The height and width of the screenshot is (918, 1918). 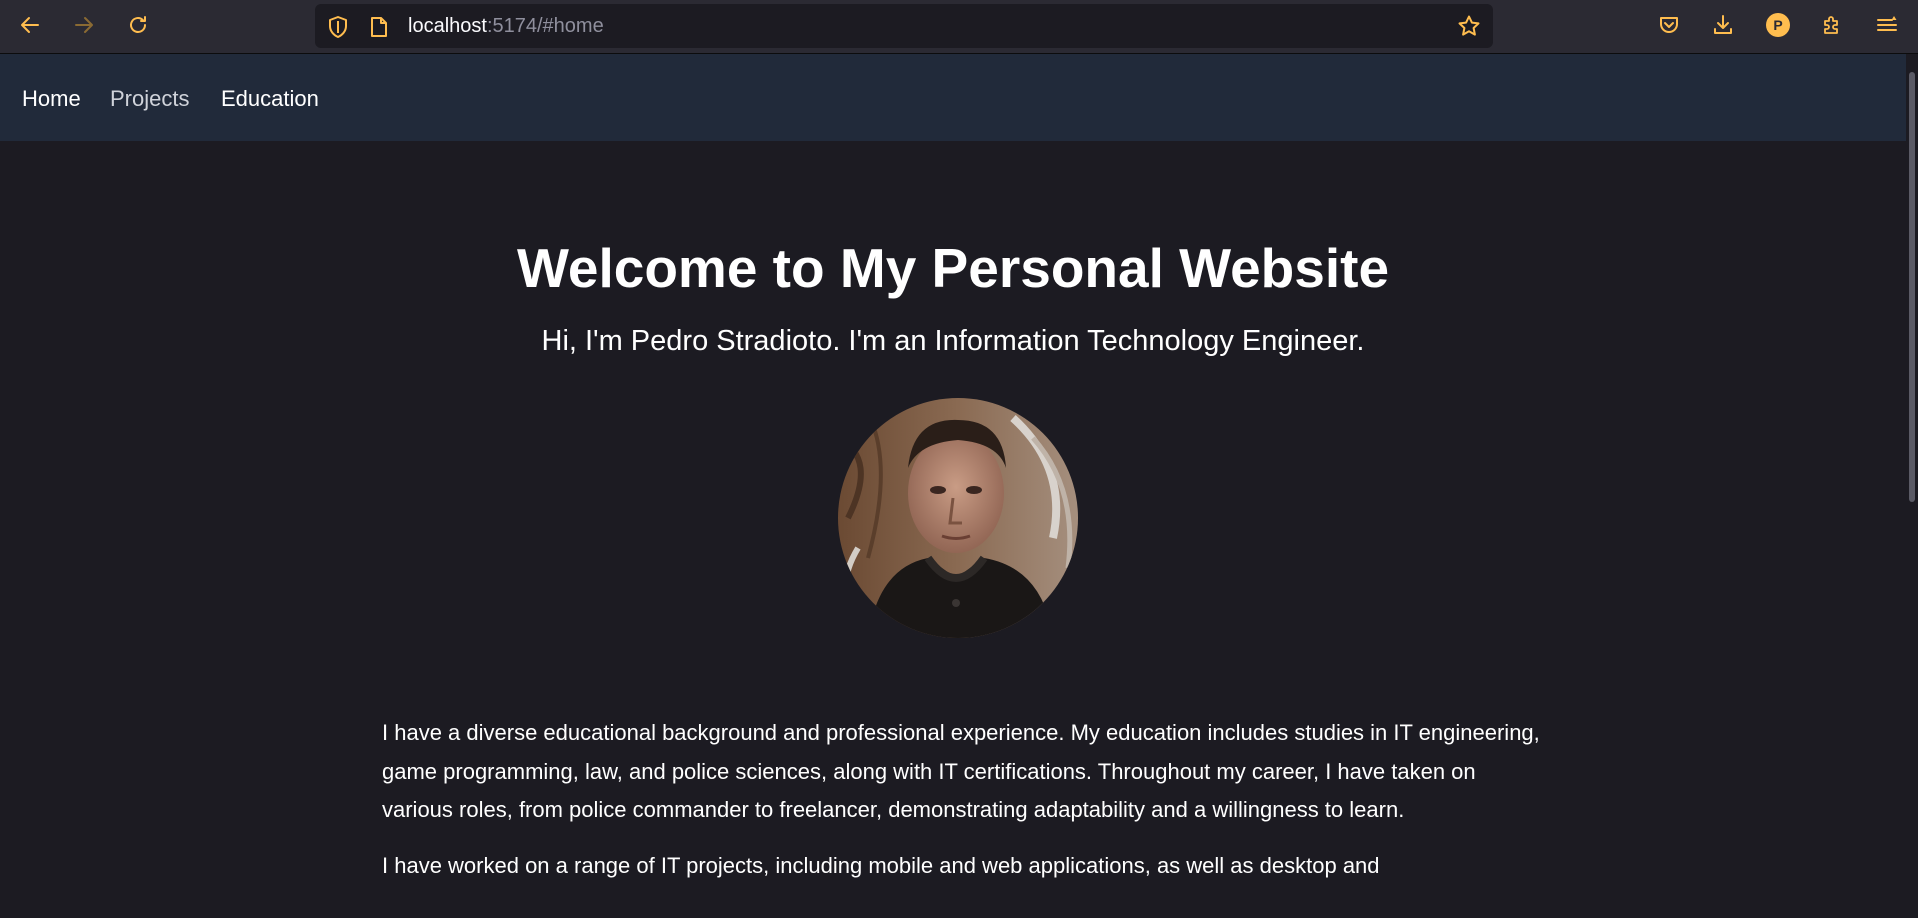 I want to click on arrow-right-icon, so click(x=84, y=25).